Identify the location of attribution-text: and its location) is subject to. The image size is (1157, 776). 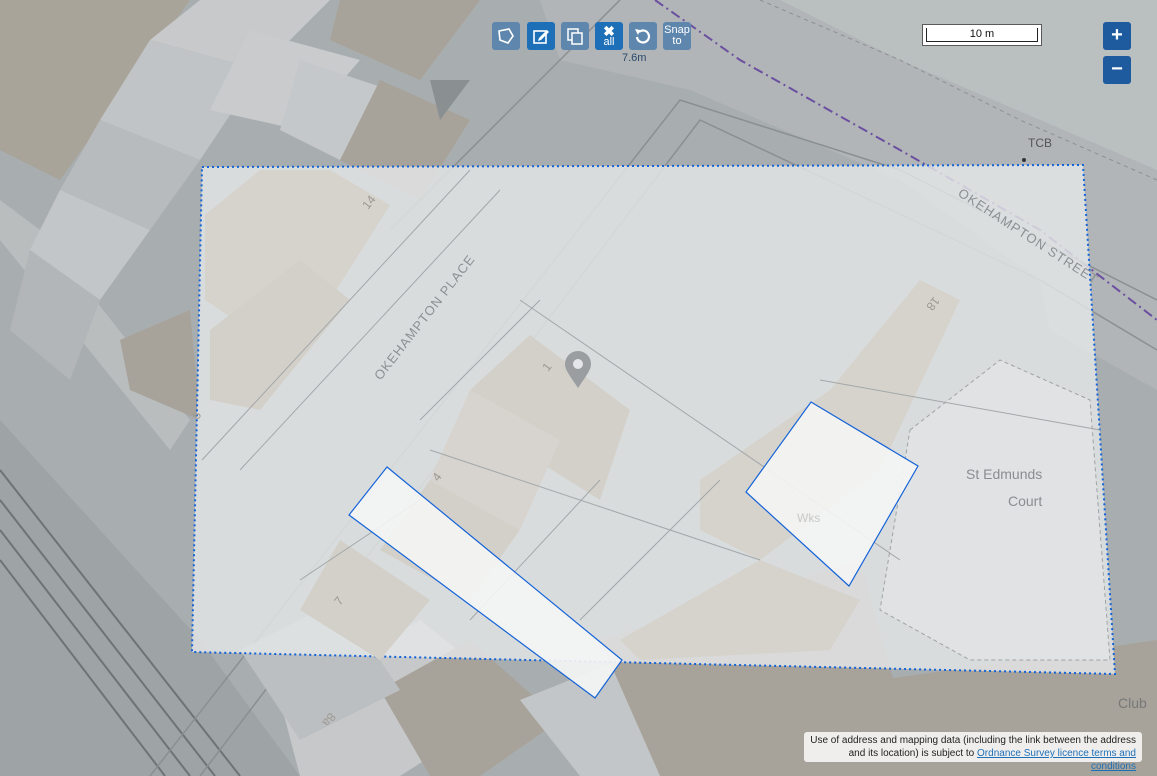
(911, 753).